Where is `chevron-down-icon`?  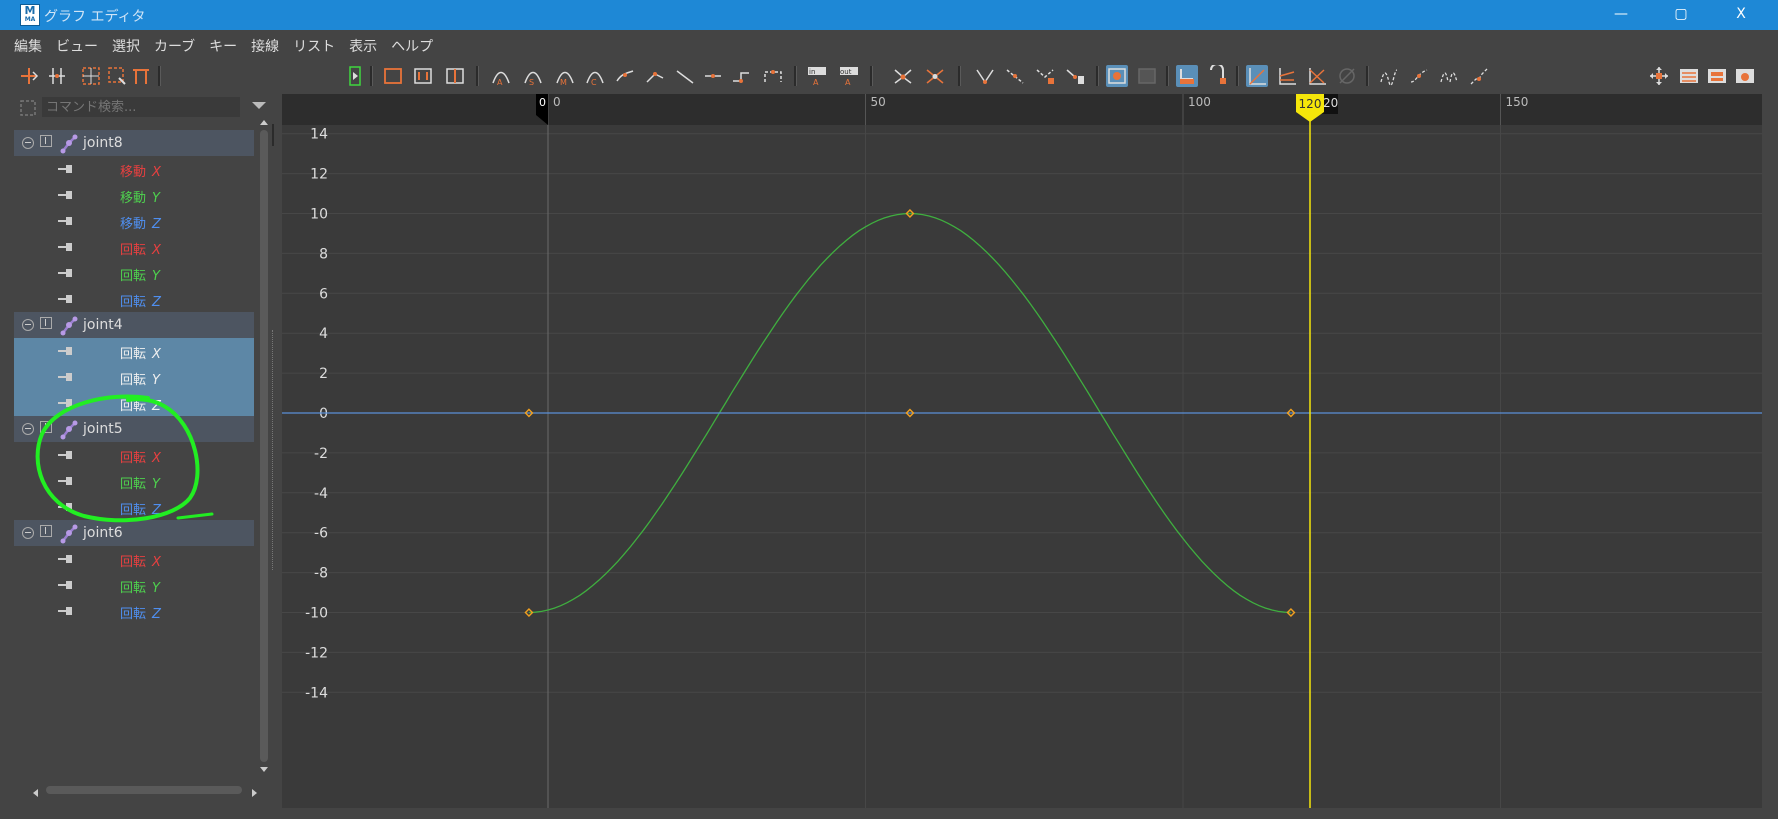
chevron-down-icon is located at coordinates (259, 105).